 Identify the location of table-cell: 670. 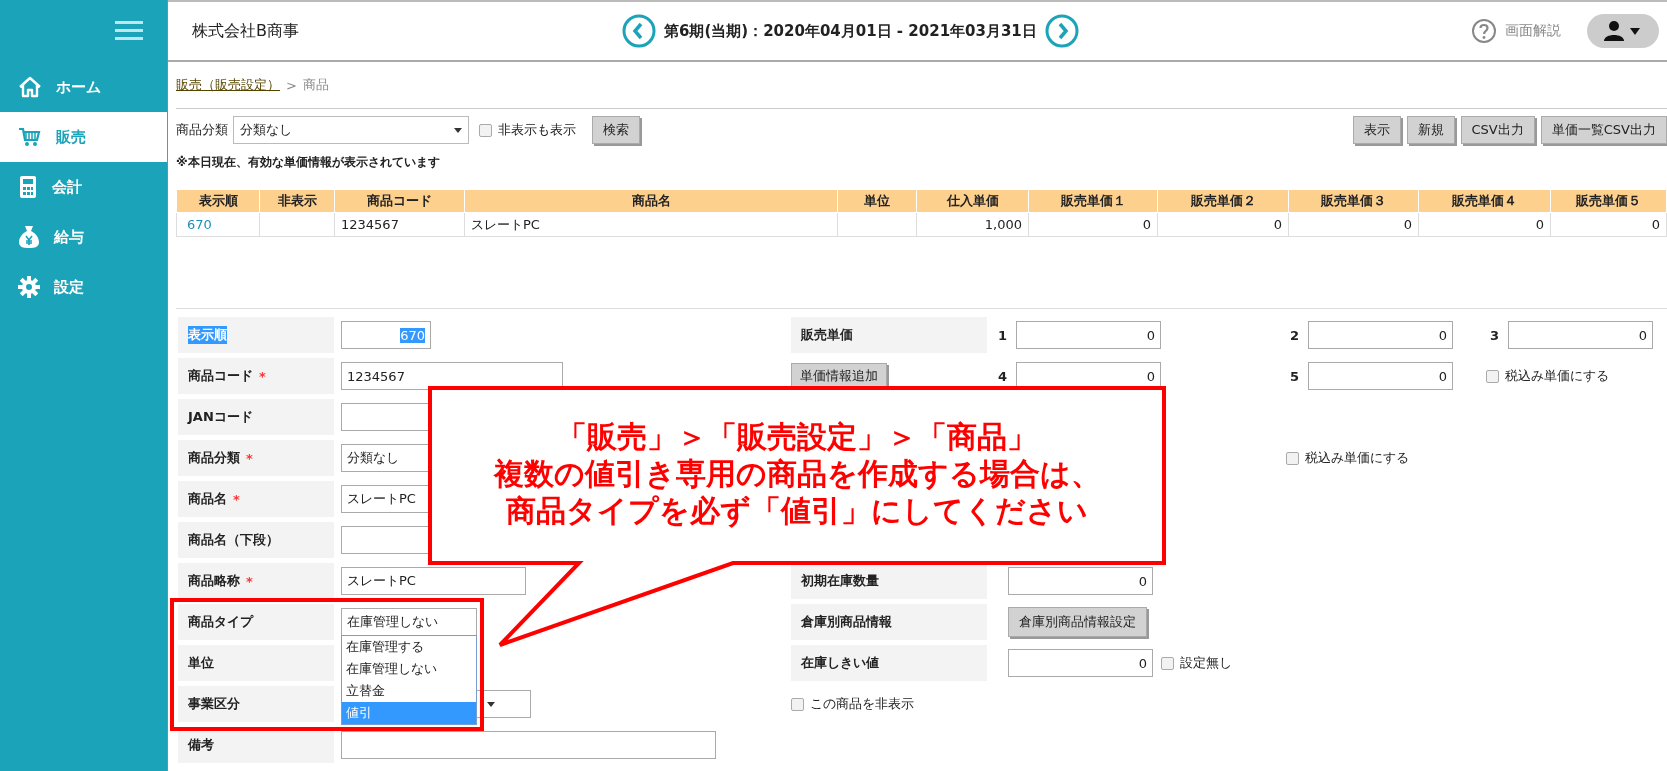
(218, 224).